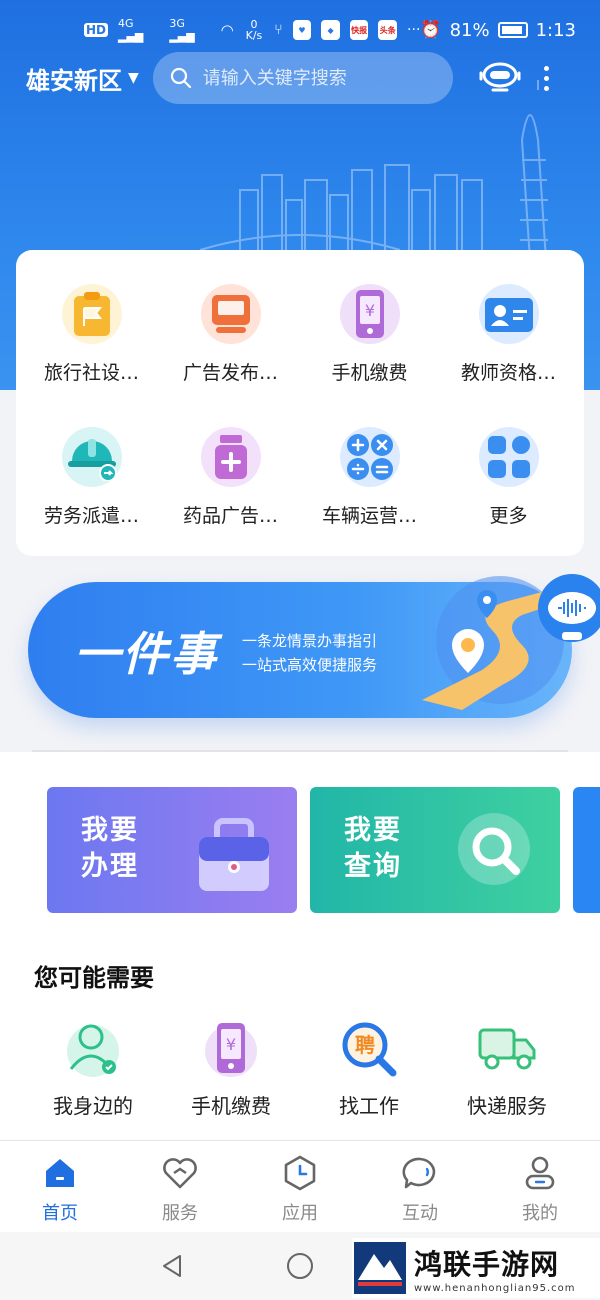 This screenshot has height=1300, width=600. What do you see at coordinates (507, 1106) in the screenshot?
I see `need-label: 快递服务` at bounding box center [507, 1106].